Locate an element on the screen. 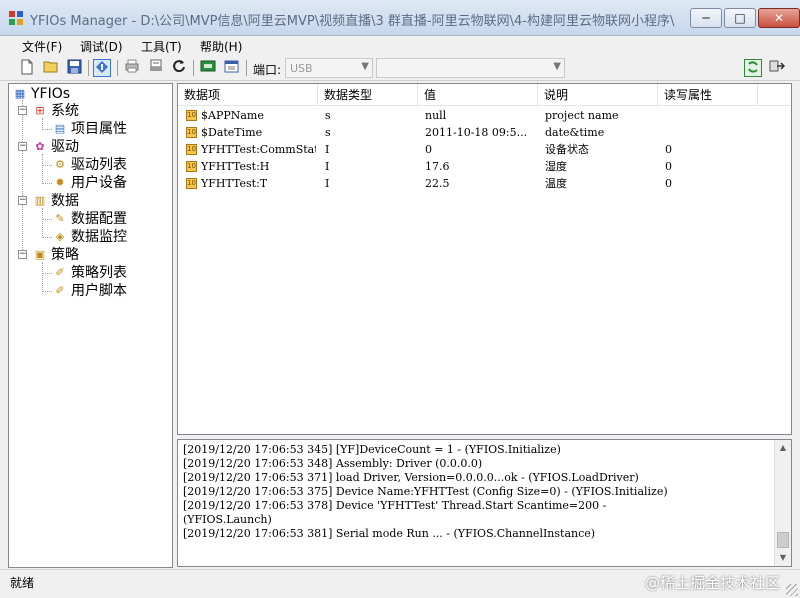 This screenshot has height=598, width=800. table-row: 10 YFHTTest:CommState I 0 设备状态 0 is located at coordinates (484, 149).